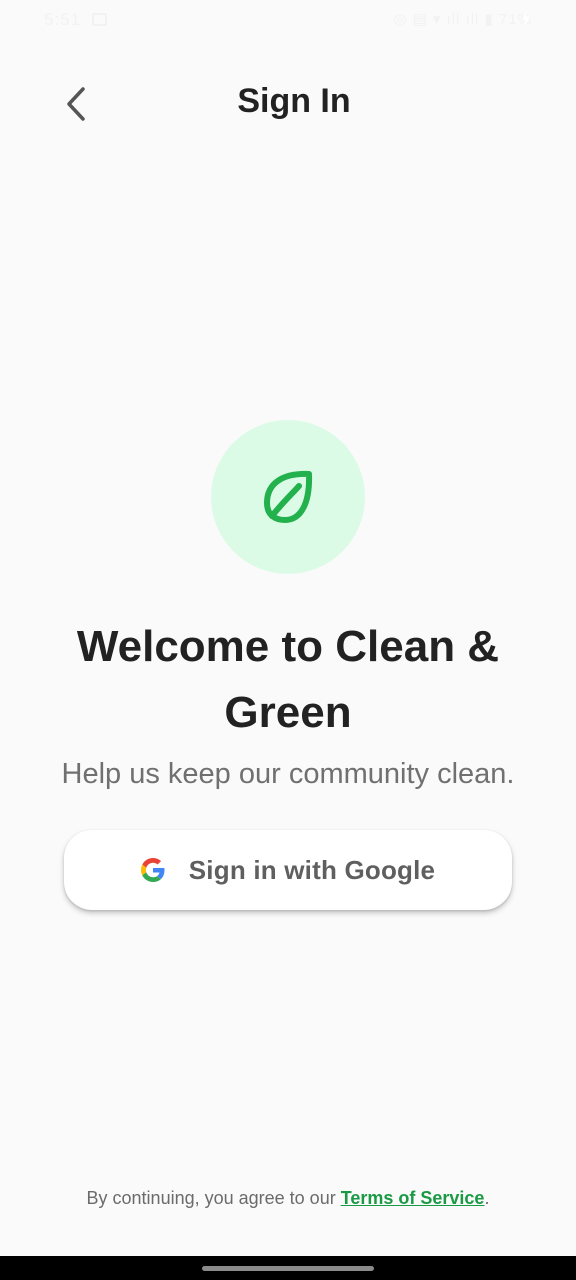 The height and width of the screenshot is (1280, 576). Describe the element at coordinates (413, 1198) in the screenshot. I see `terms-of-service-link: Terms of Service` at that location.